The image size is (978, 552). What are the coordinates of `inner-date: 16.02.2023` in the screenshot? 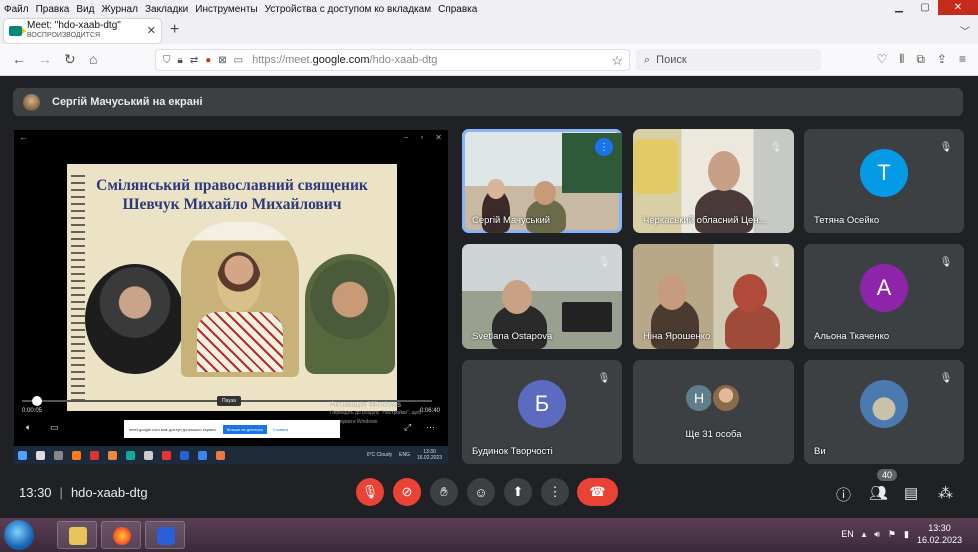 It's located at (429, 458).